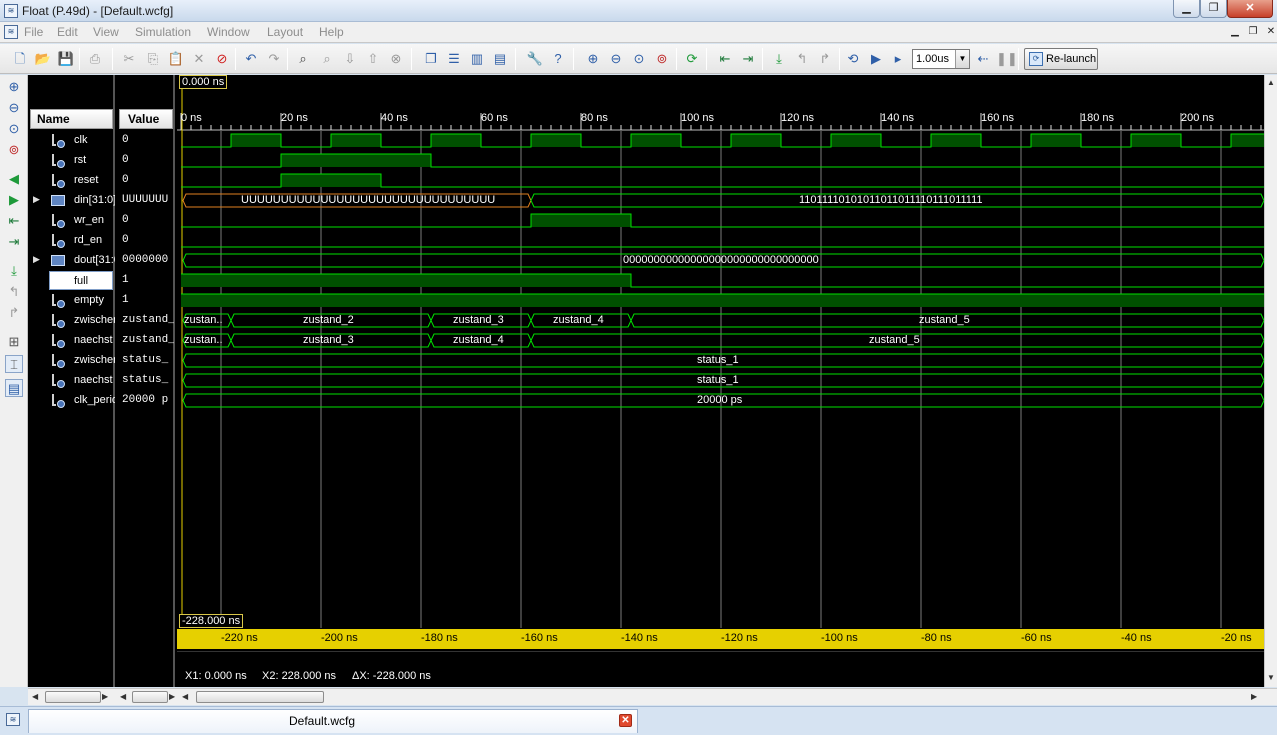 Image resolution: width=1277 pixels, height=735 pixels. Describe the element at coordinates (1186, 9) in the screenshot. I see `minimize-button: ▁` at that location.